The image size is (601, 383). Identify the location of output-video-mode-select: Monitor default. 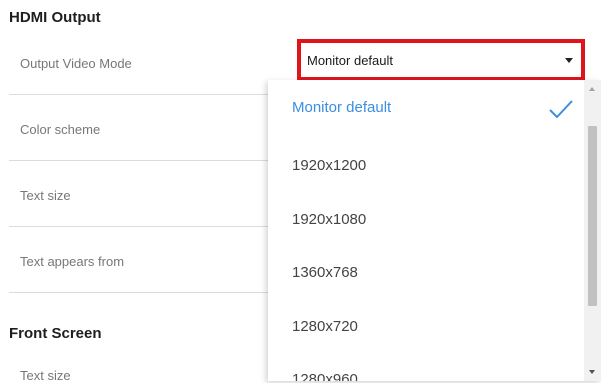
(441, 60).